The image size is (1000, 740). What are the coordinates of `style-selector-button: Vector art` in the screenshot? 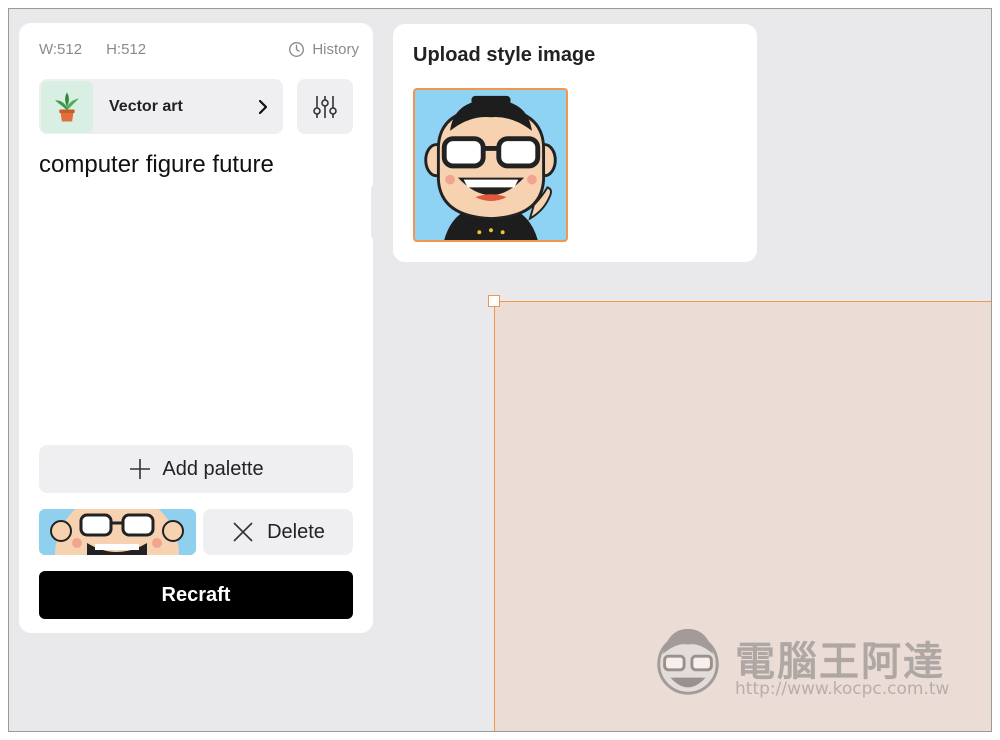 It's located at (161, 106).